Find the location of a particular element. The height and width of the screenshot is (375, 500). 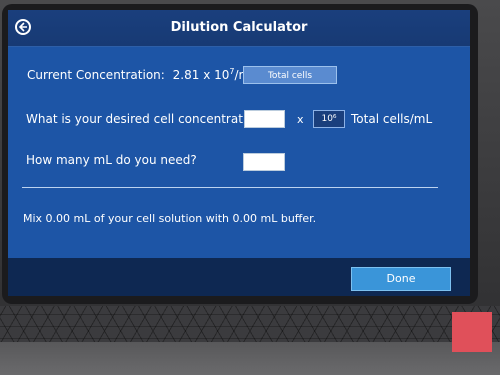

volume-input is located at coordinates (264, 162).